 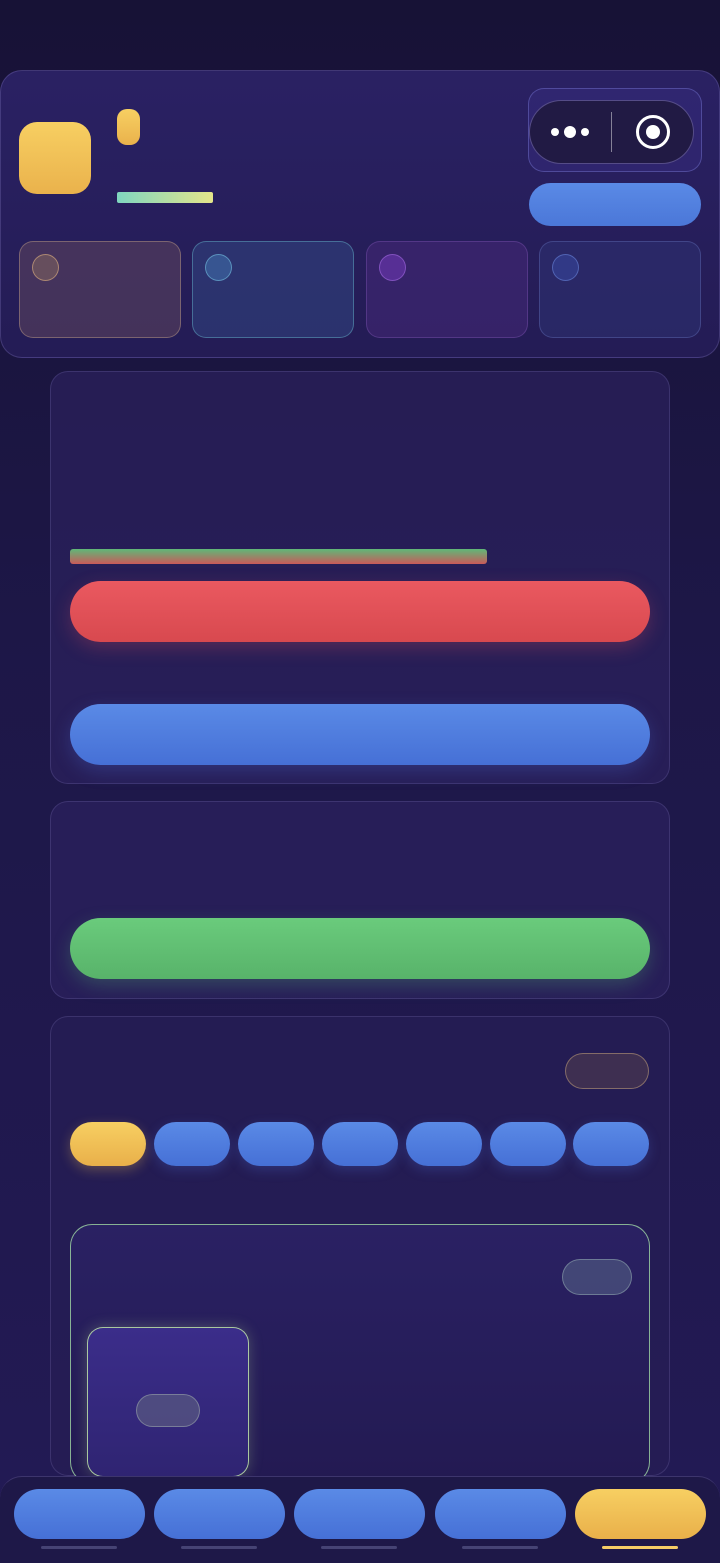 What do you see at coordinates (55, 158) in the screenshot?
I see `avatar` at bounding box center [55, 158].